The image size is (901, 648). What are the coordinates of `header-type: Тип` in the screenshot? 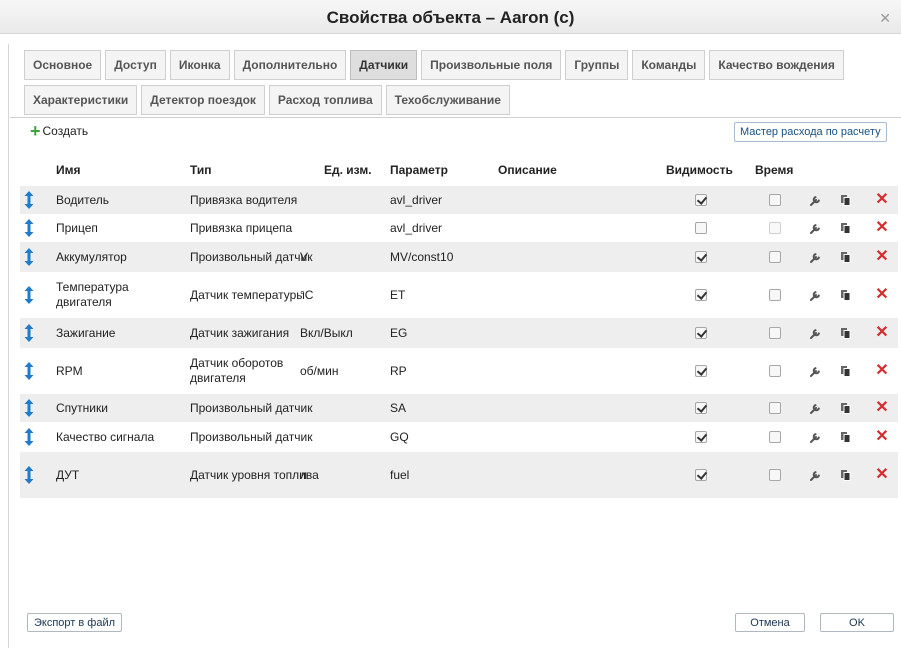 It's located at (201, 170).